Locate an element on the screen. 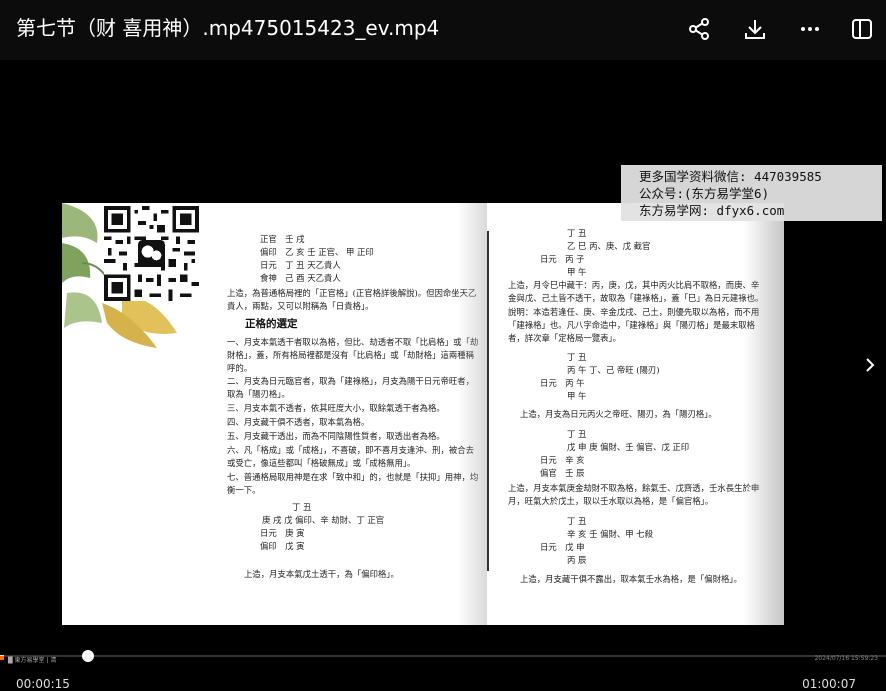 The width and height of the screenshot is (886, 691). bazi-chart-line: 辛 亥 壬 偏財、甲 七殺 is located at coordinates (610, 534).